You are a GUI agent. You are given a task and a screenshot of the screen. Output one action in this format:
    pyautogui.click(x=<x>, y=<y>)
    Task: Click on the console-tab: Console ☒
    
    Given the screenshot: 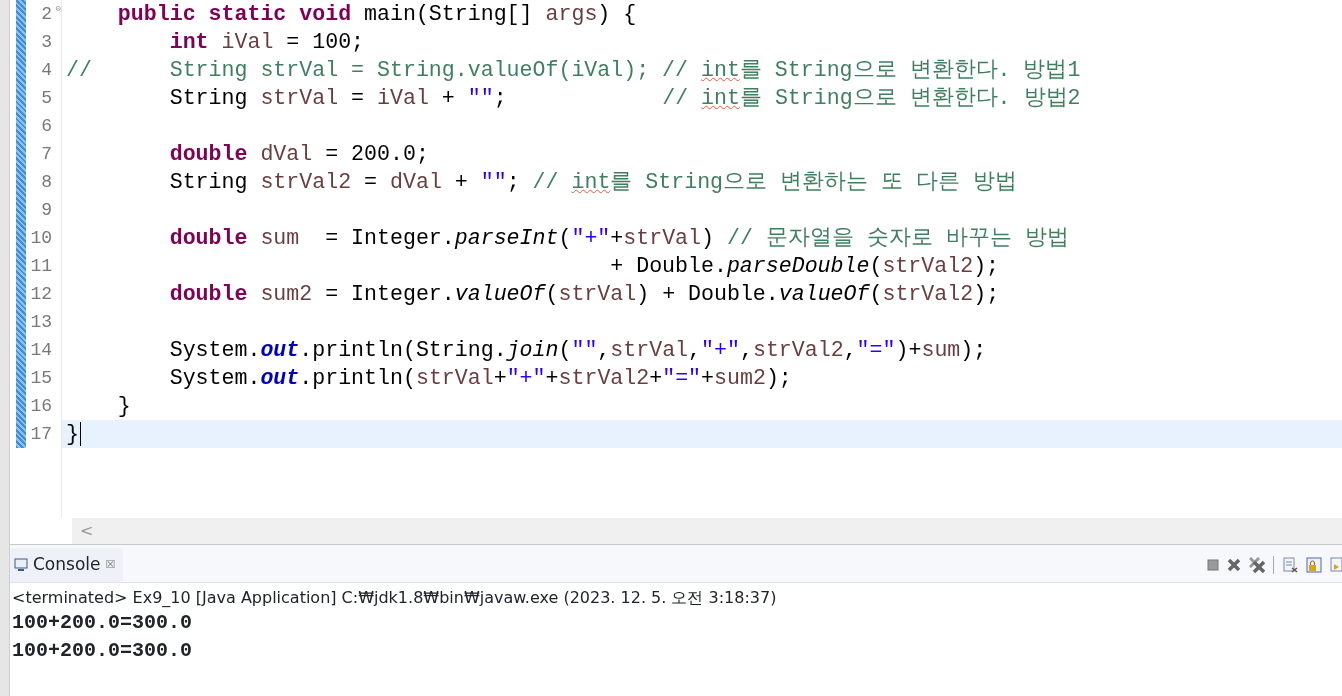 What is the action you would take?
    pyautogui.click(x=67, y=565)
    